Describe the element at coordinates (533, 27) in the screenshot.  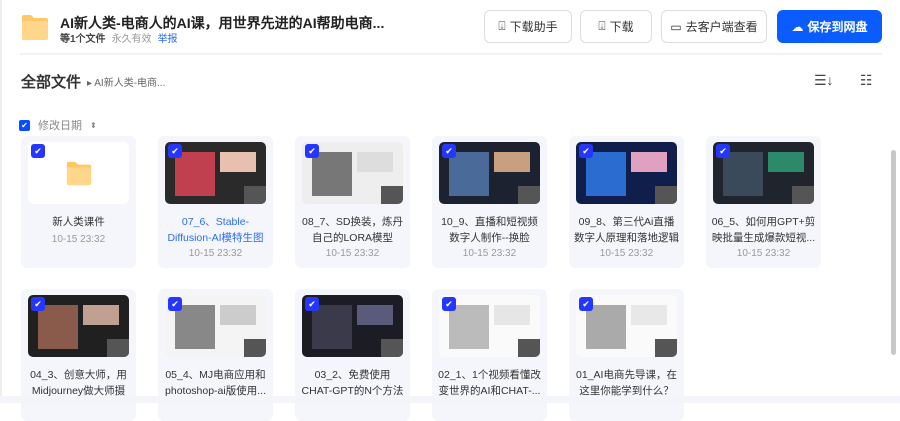
I see `download-helper-label: 下载助手` at that location.